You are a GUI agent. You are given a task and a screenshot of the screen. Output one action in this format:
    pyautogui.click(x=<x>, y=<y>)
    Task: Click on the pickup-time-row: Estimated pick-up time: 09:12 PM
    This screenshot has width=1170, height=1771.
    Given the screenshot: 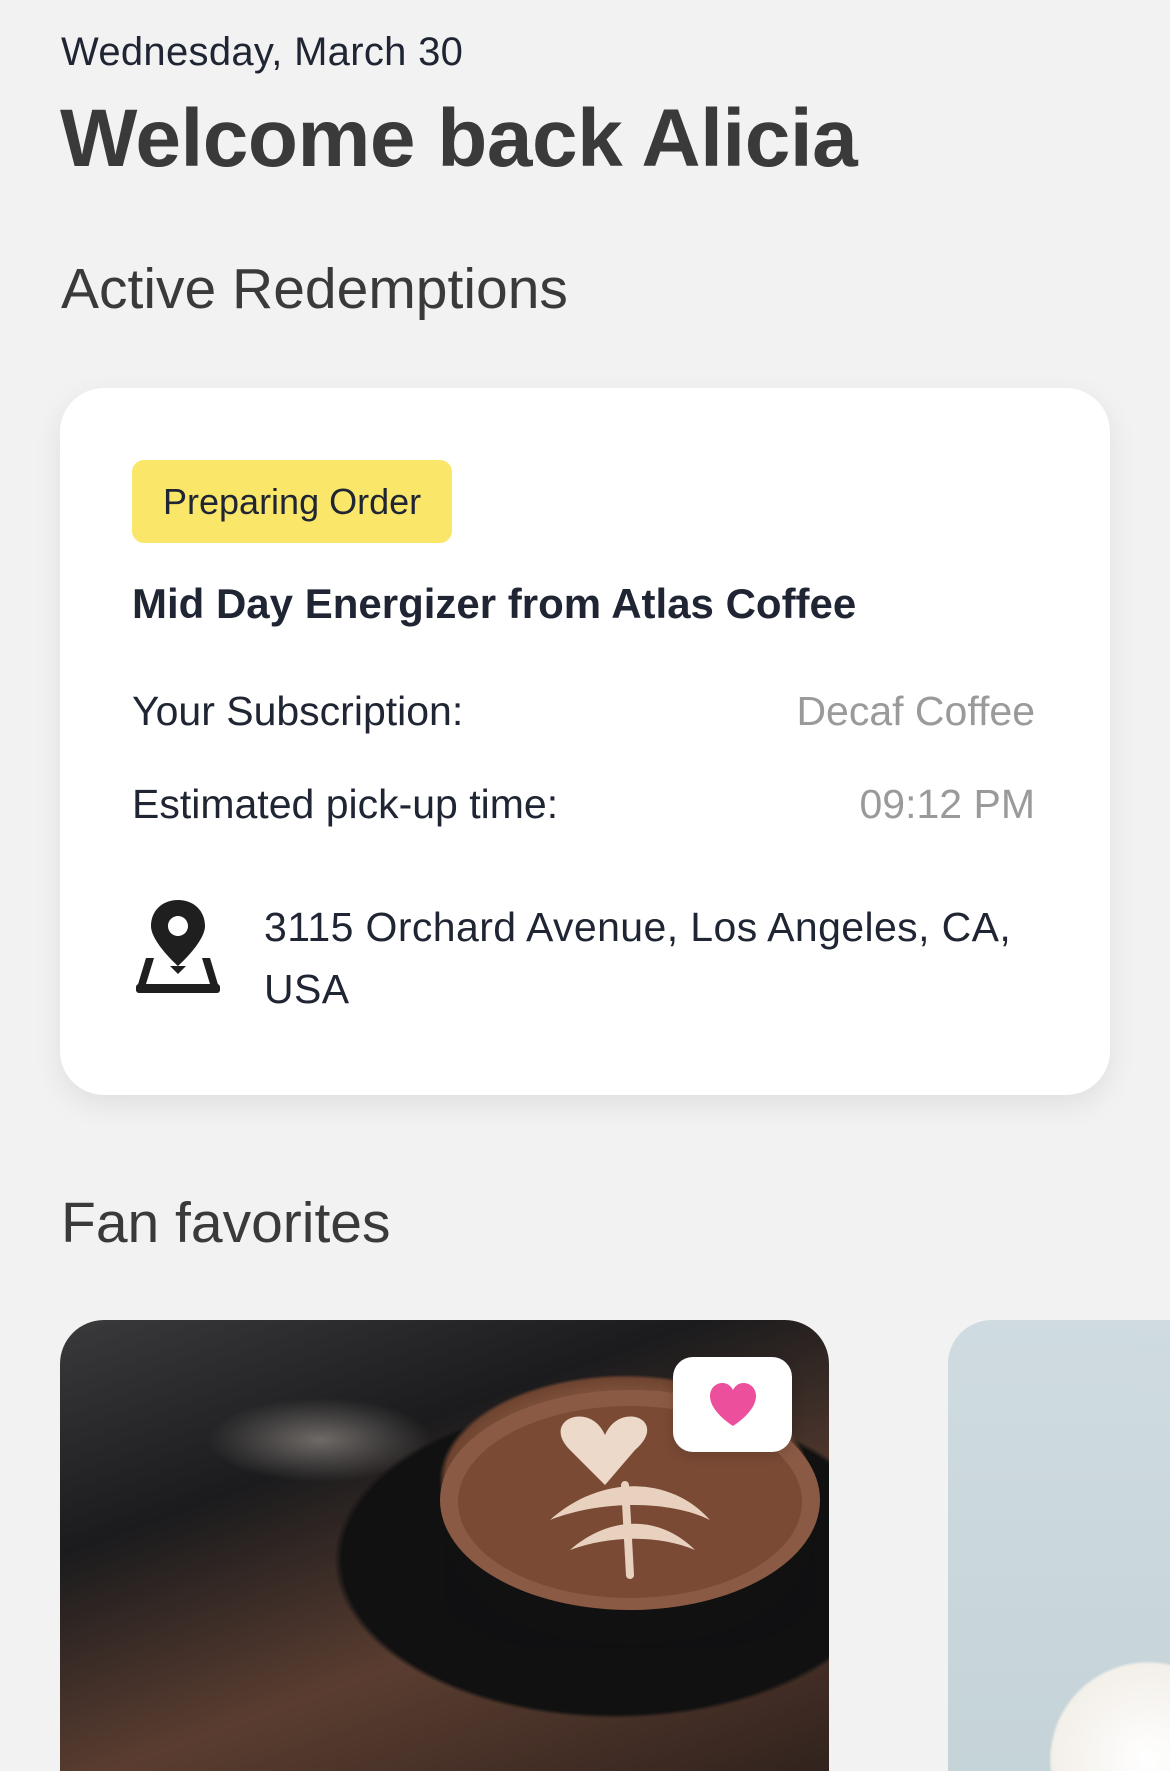 What is the action you would take?
    pyautogui.click(x=583, y=804)
    